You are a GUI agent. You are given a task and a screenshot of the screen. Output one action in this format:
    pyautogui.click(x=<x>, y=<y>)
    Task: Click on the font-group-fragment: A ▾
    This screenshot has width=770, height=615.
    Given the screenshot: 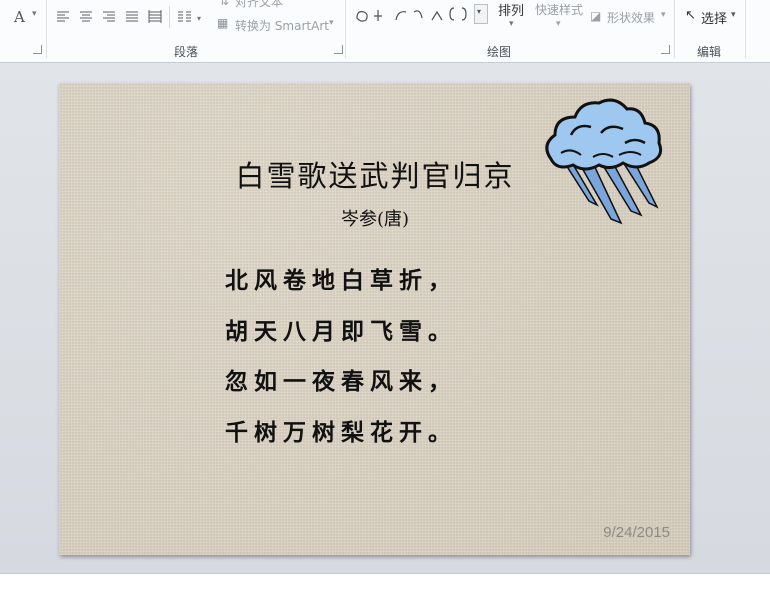 What is the action you would take?
    pyautogui.click(x=23, y=31)
    